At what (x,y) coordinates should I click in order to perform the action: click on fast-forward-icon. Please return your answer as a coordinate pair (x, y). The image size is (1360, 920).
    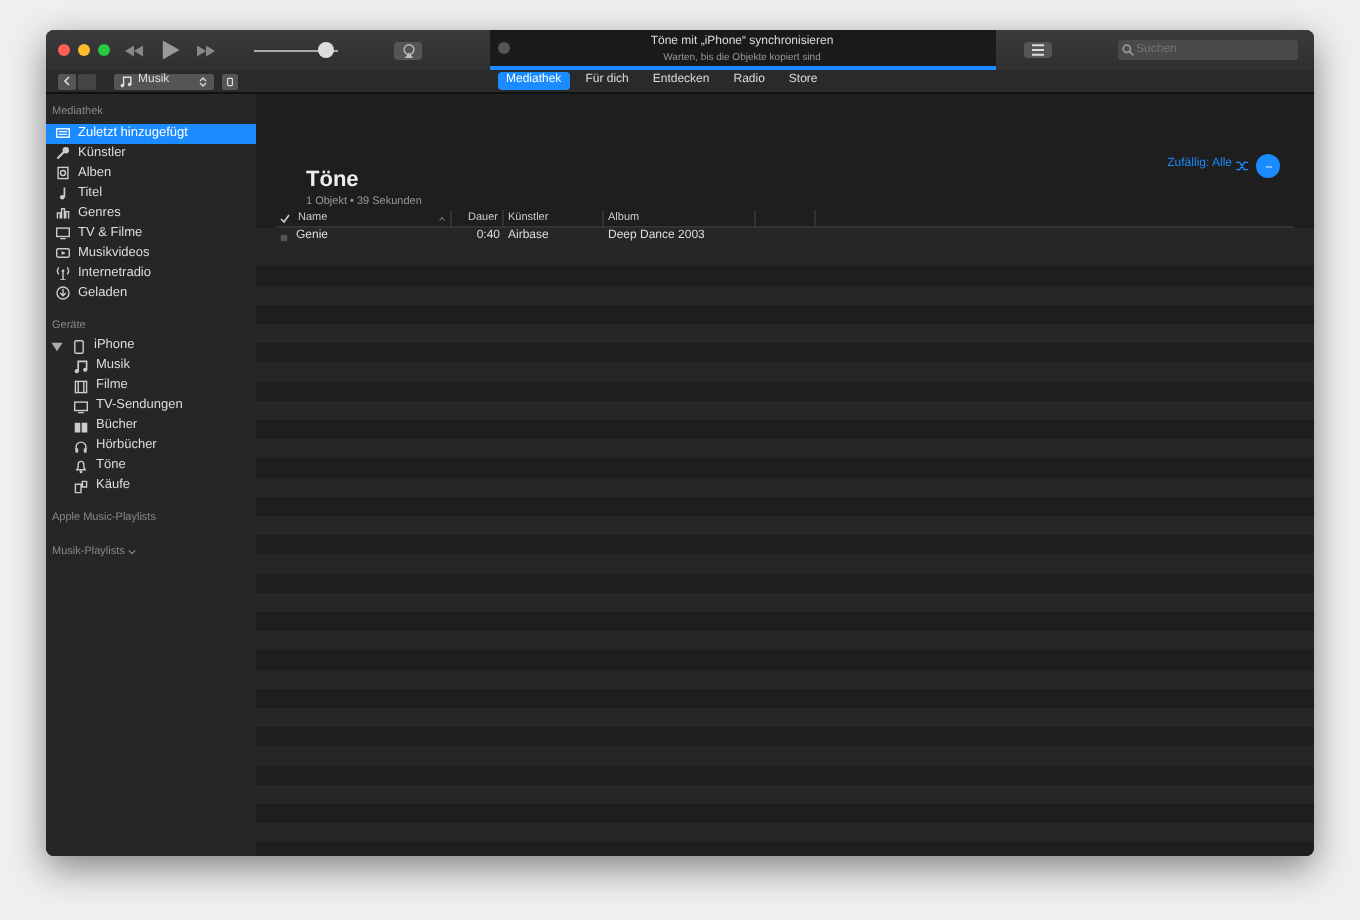
    Looking at the image, I should click on (206, 50).